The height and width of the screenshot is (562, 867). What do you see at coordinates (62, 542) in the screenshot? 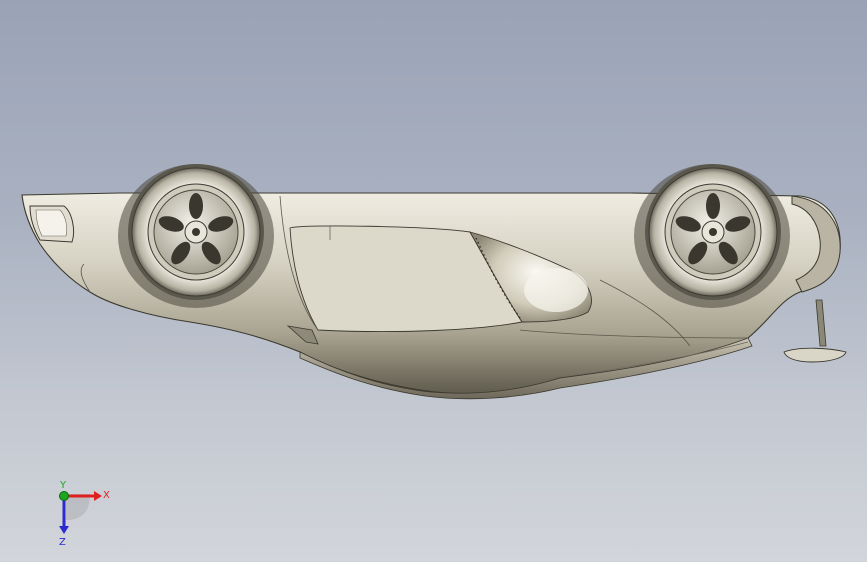
I see `z-axis-label: Z` at bounding box center [62, 542].